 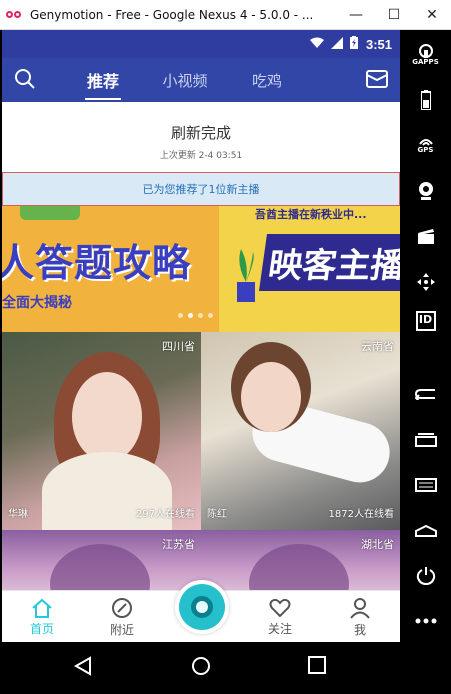 What do you see at coordinates (300, 562) in the screenshot?
I see `stream-card: 湖北省` at bounding box center [300, 562].